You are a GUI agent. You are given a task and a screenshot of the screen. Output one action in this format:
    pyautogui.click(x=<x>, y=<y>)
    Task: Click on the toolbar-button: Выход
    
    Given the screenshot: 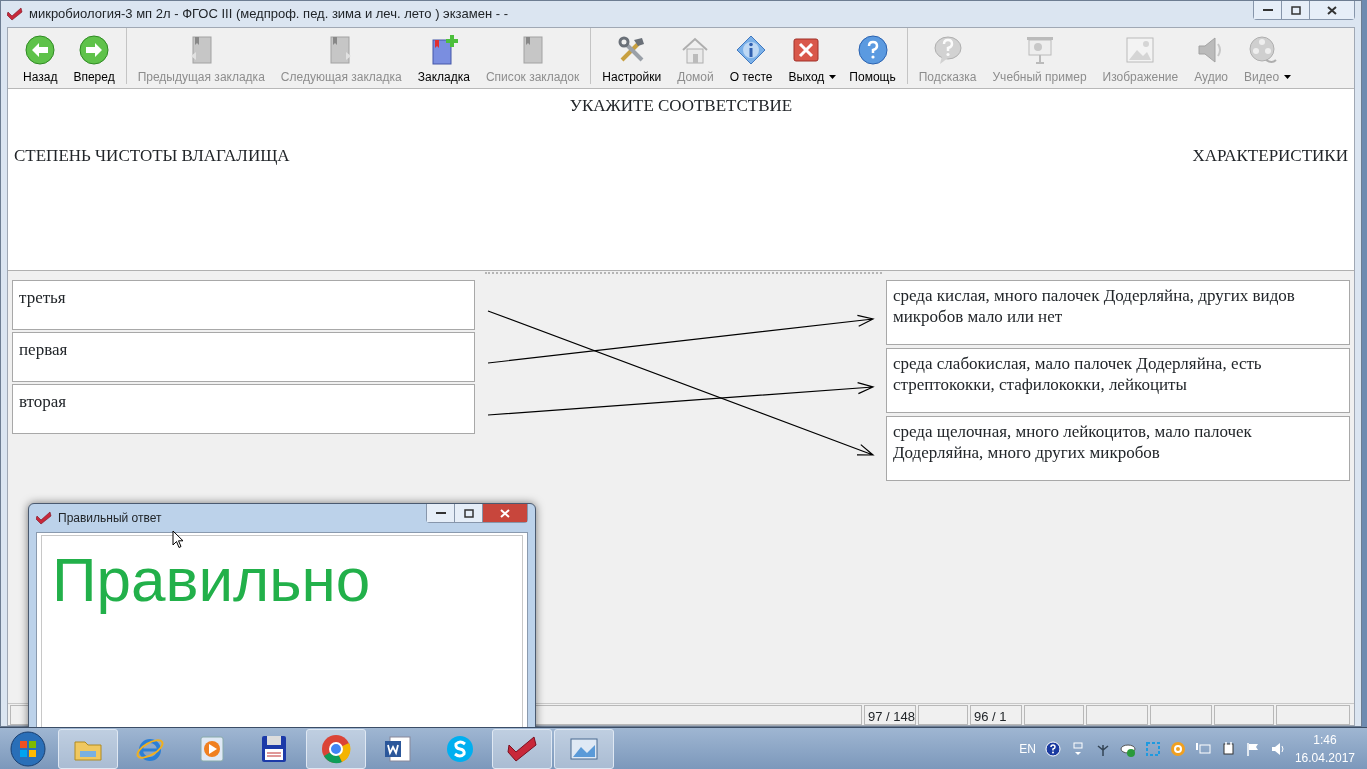 What is the action you would take?
    pyautogui.click(x=806, y=59)
    